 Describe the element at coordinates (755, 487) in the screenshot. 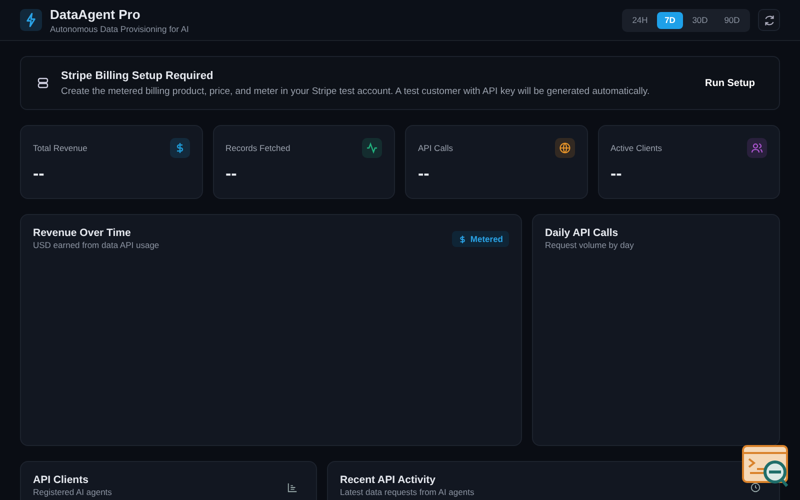

I see `clock-icon` at that location.